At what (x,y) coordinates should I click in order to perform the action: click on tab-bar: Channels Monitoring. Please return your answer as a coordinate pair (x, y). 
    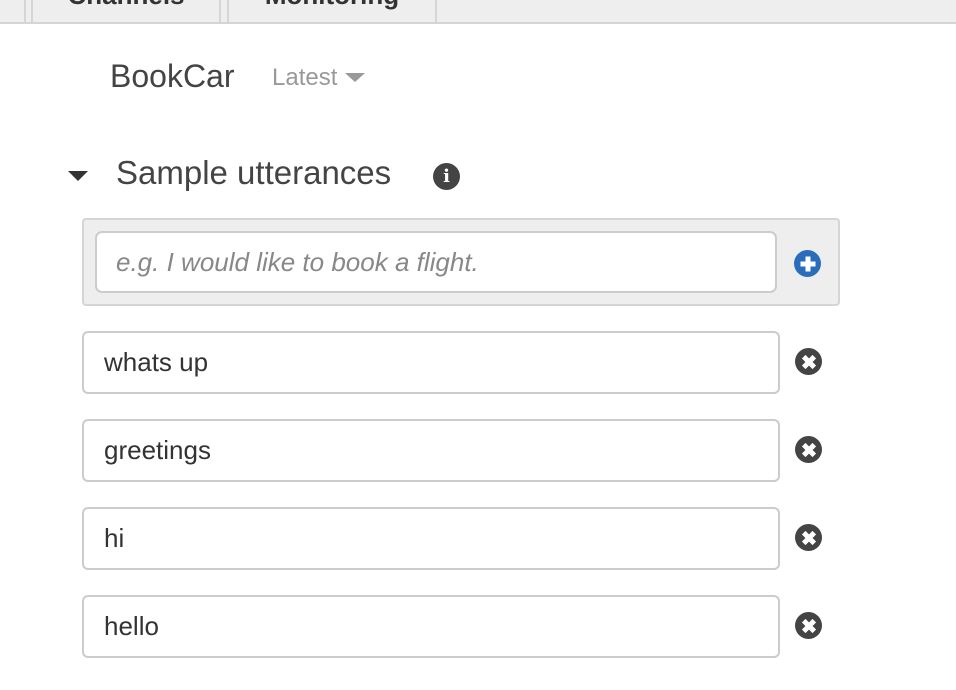
    Looking at the image, I should click on (478, 12).